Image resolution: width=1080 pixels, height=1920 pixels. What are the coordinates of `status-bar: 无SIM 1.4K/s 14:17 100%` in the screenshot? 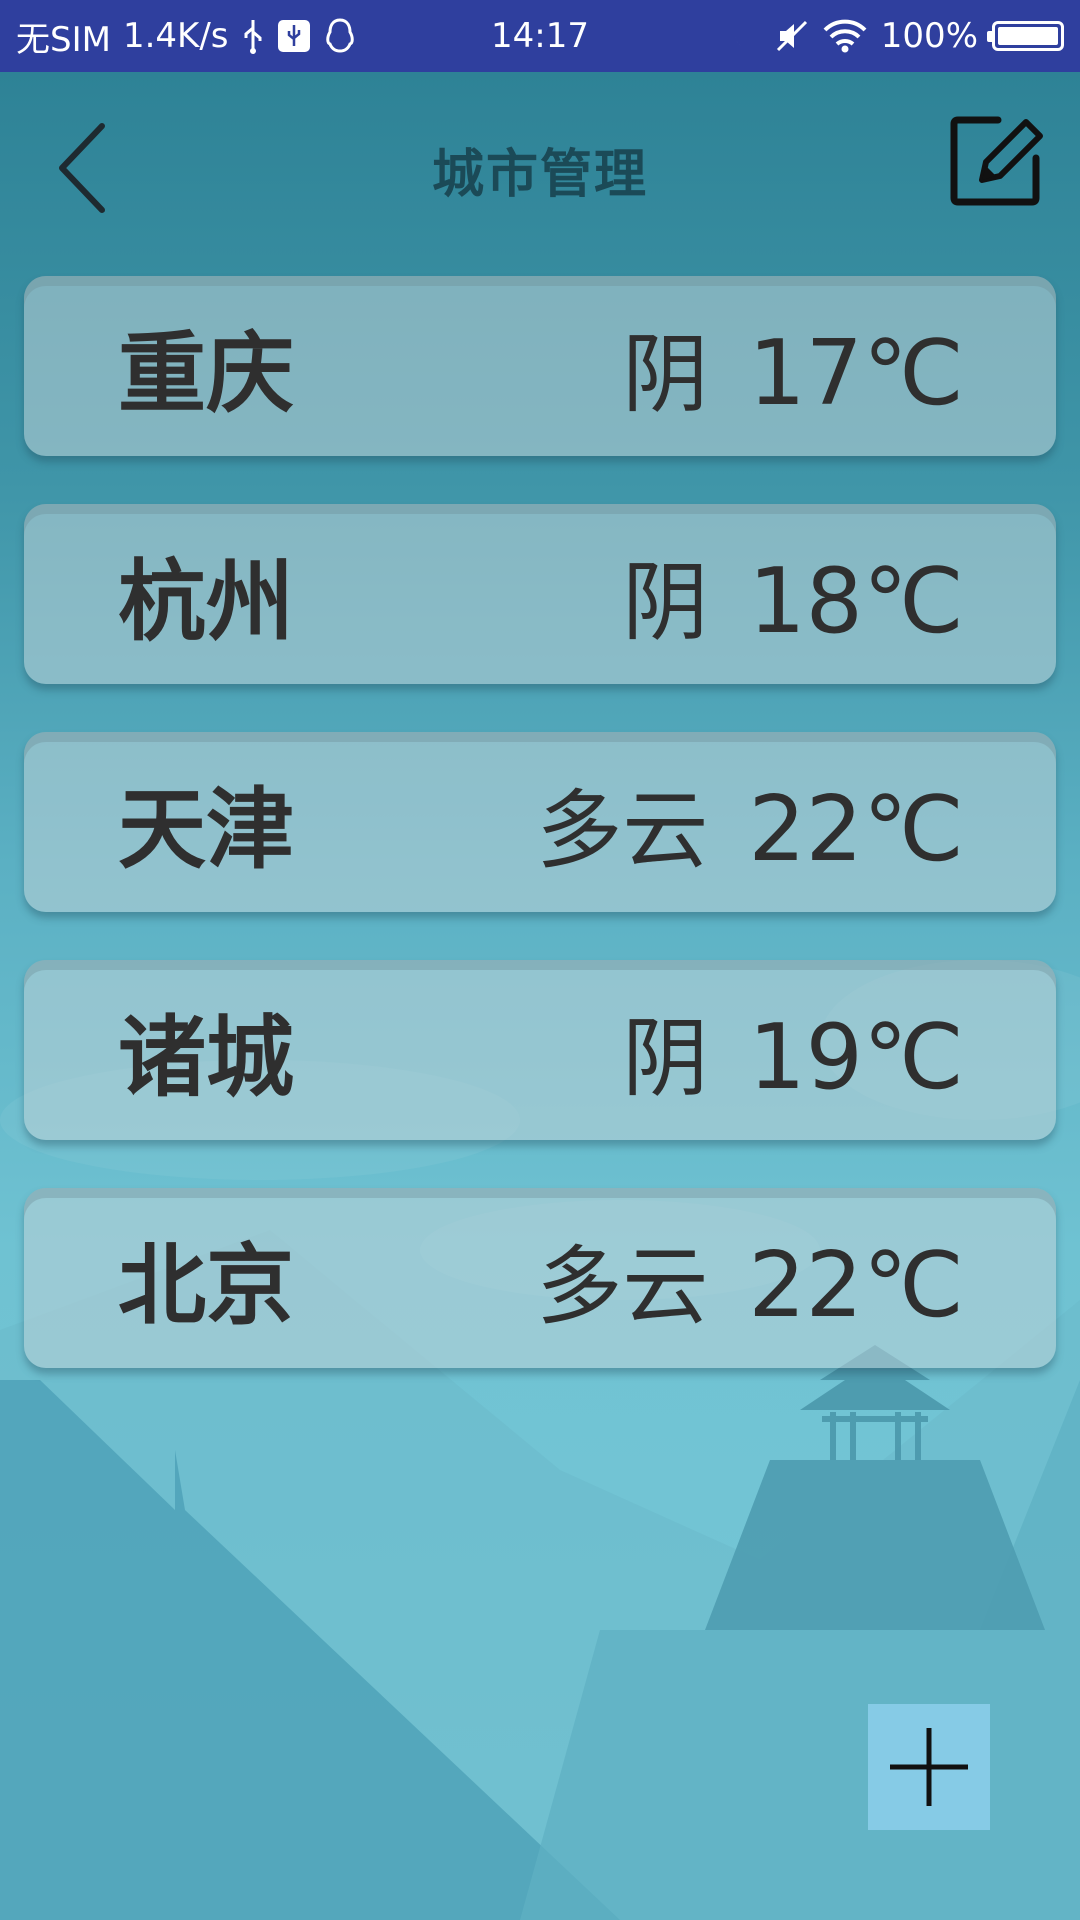 It's located at (540, 36).